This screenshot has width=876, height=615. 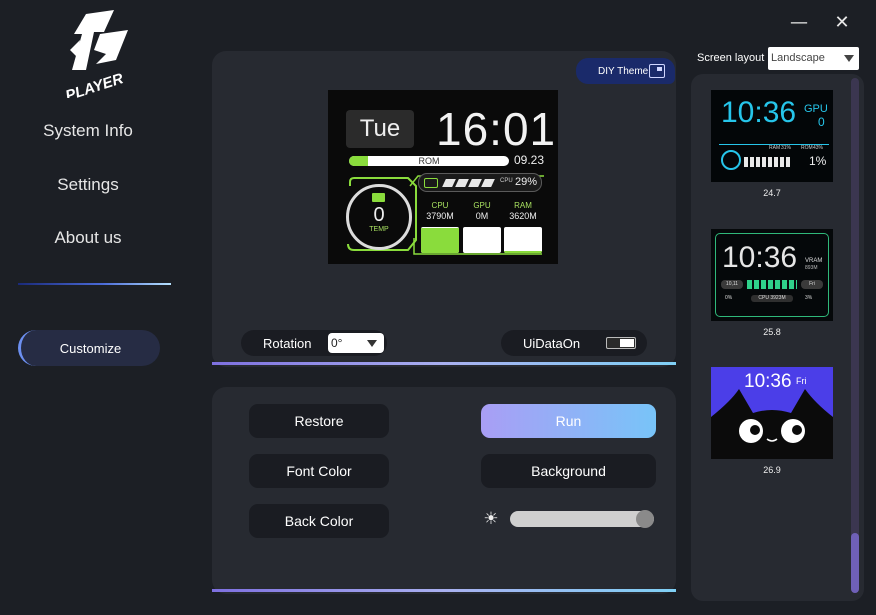 What do you see at coordinates (732, 284) in the screenshot?
I see `theme2-date: 10,11` at bounding box center [732, 284].